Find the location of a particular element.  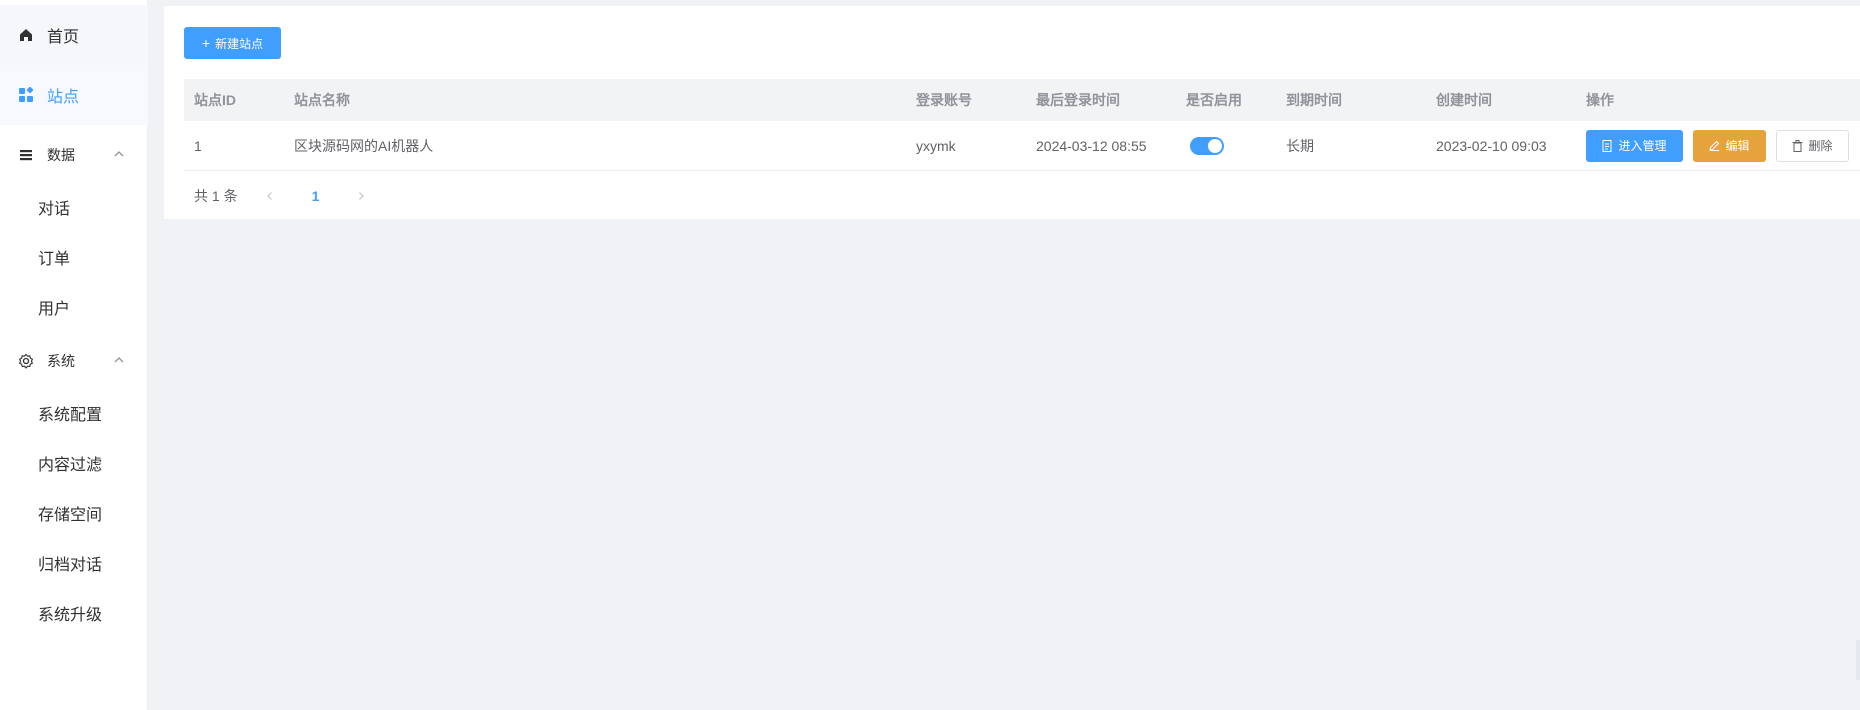

enter-management-button: 进入管理 is located at coordinates (1634, 145).